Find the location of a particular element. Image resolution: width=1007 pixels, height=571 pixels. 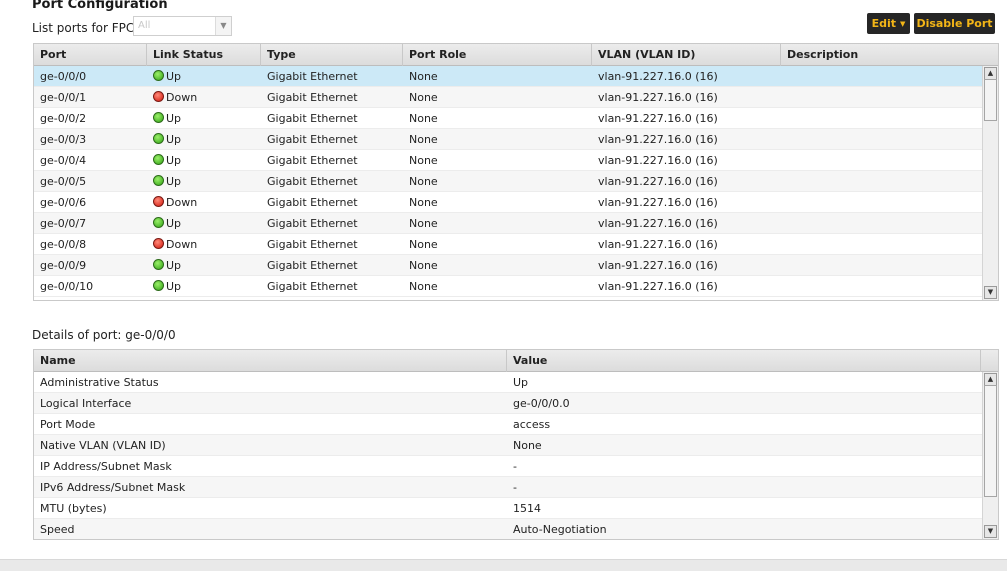

detail-name-cell: MTU (bytes) is located at coordinates (73, 508).